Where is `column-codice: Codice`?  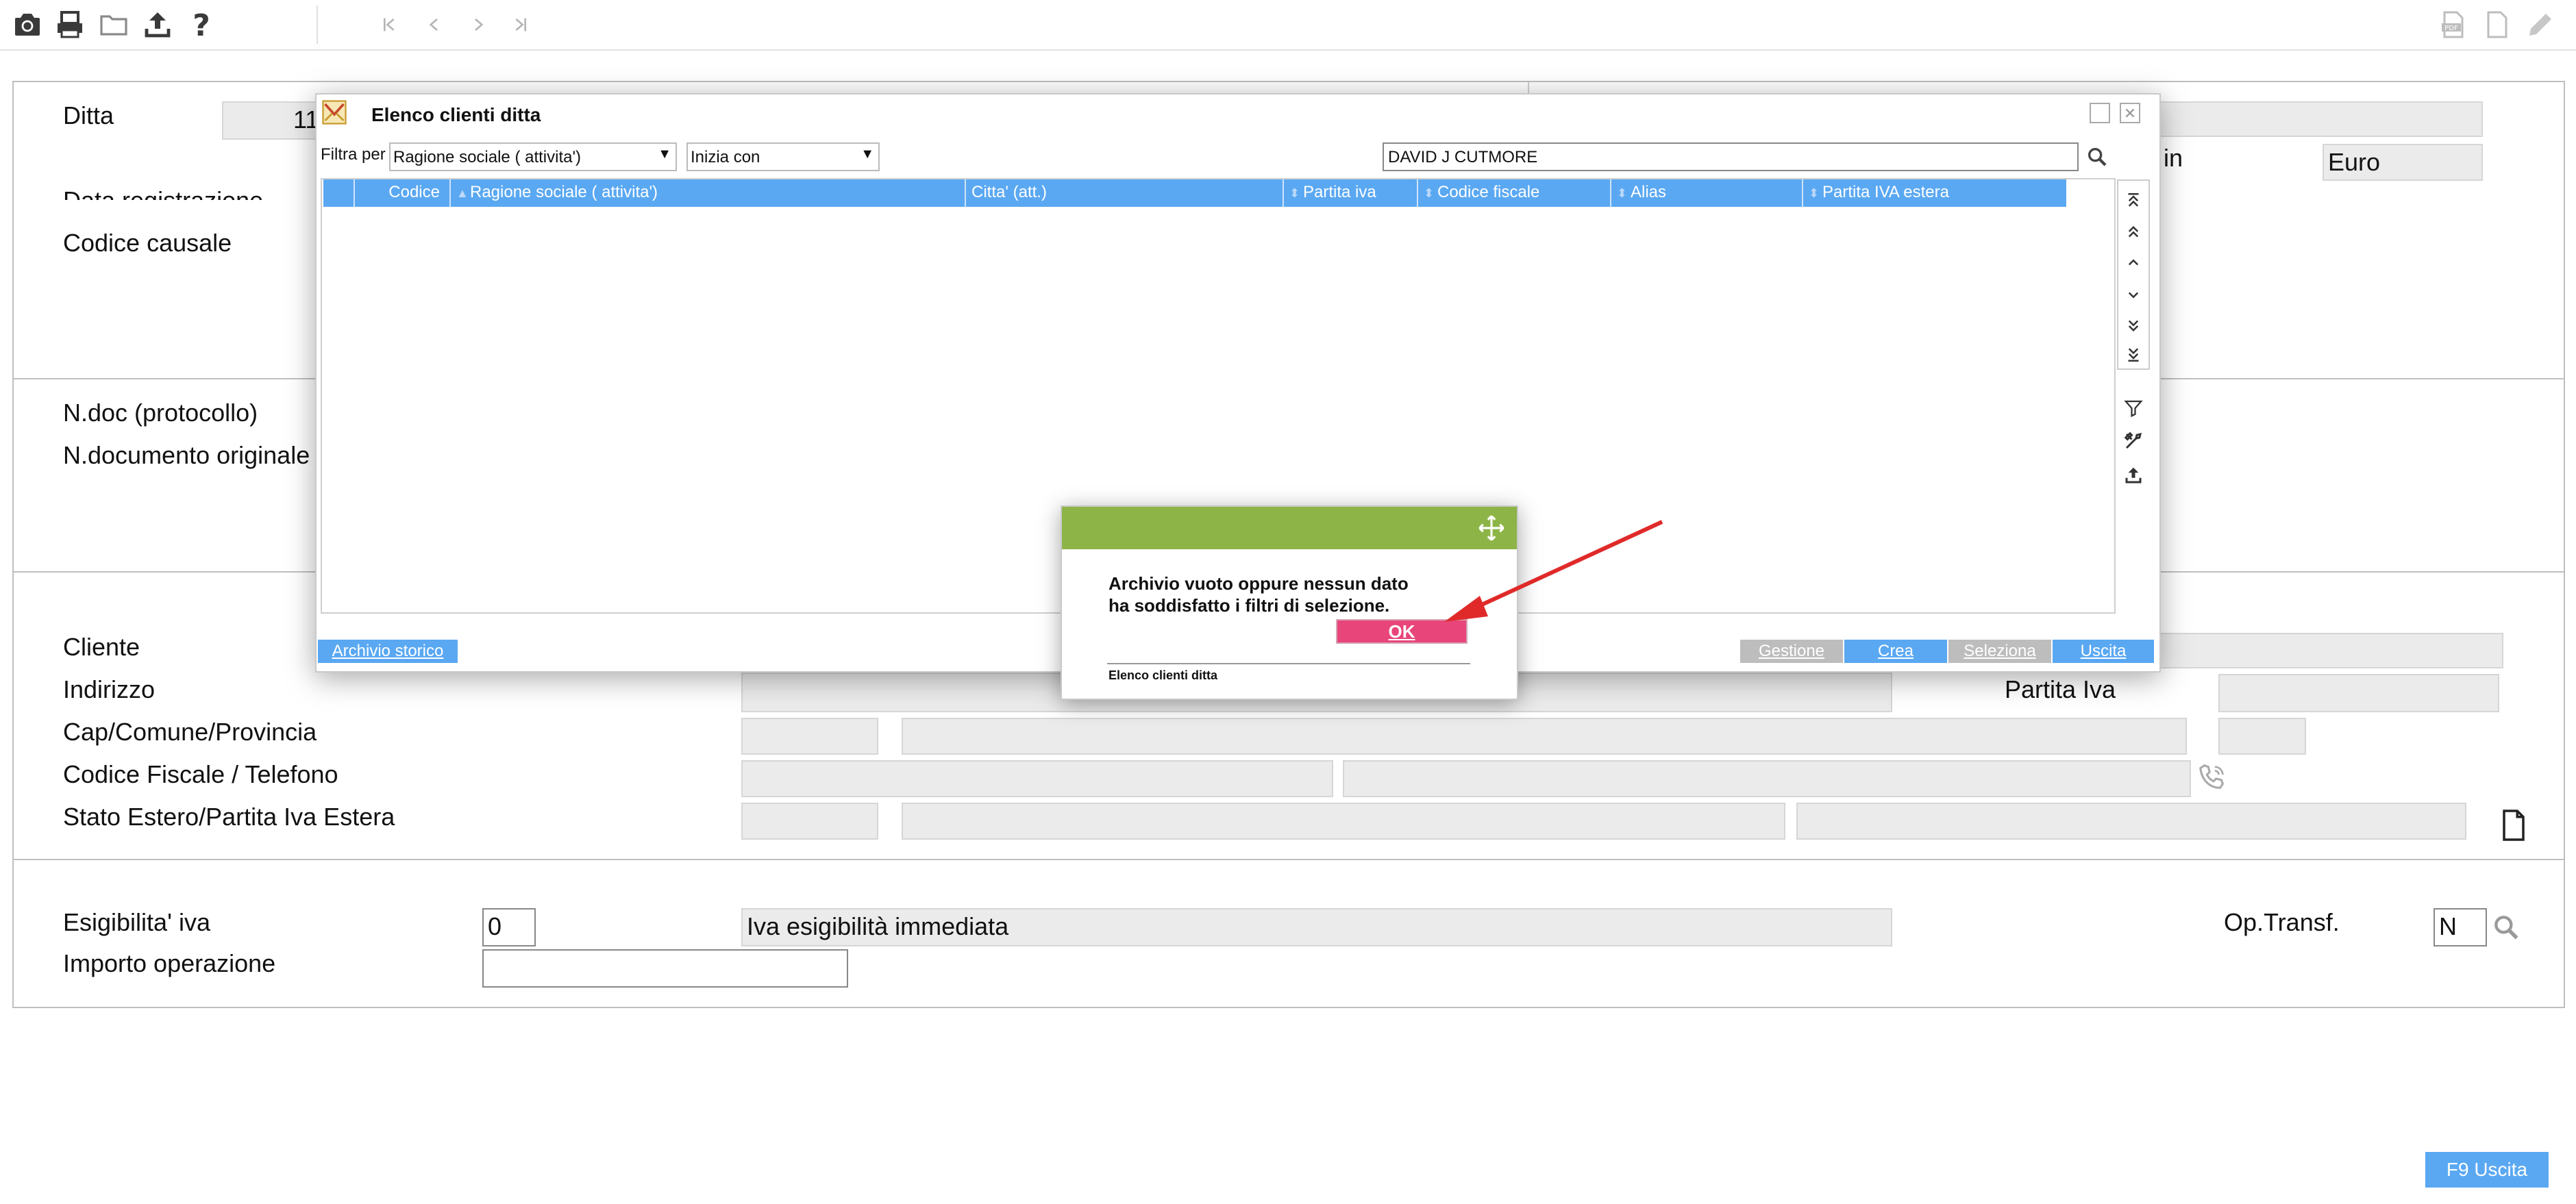 column-codice: Codice is located at coordinates (401, 193).